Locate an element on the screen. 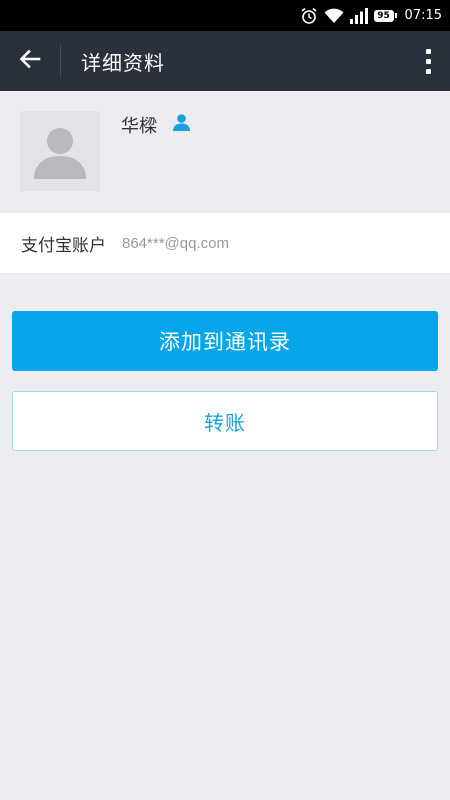 The image size is (450, 800). page-title: 详细资料 is located at coordinates (123, 62).